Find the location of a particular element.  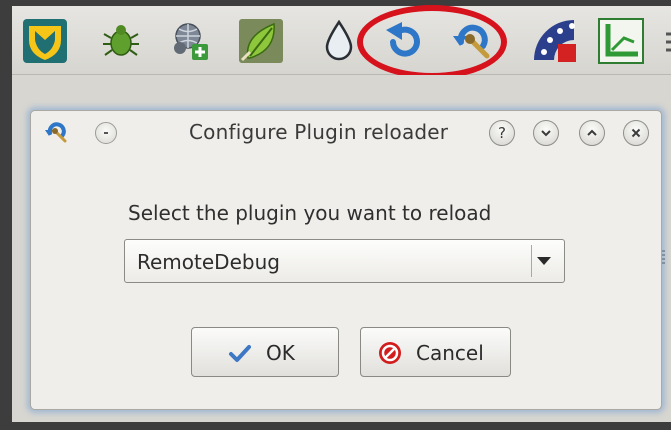

globe-settings-add-icon is located at coordinates (191, 41).